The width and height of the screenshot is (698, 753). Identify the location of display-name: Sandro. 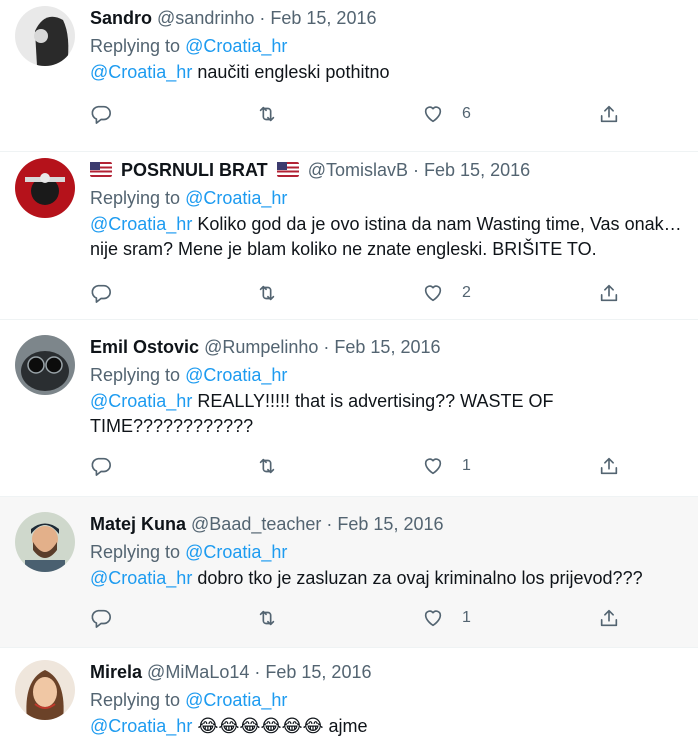
(121, 18).